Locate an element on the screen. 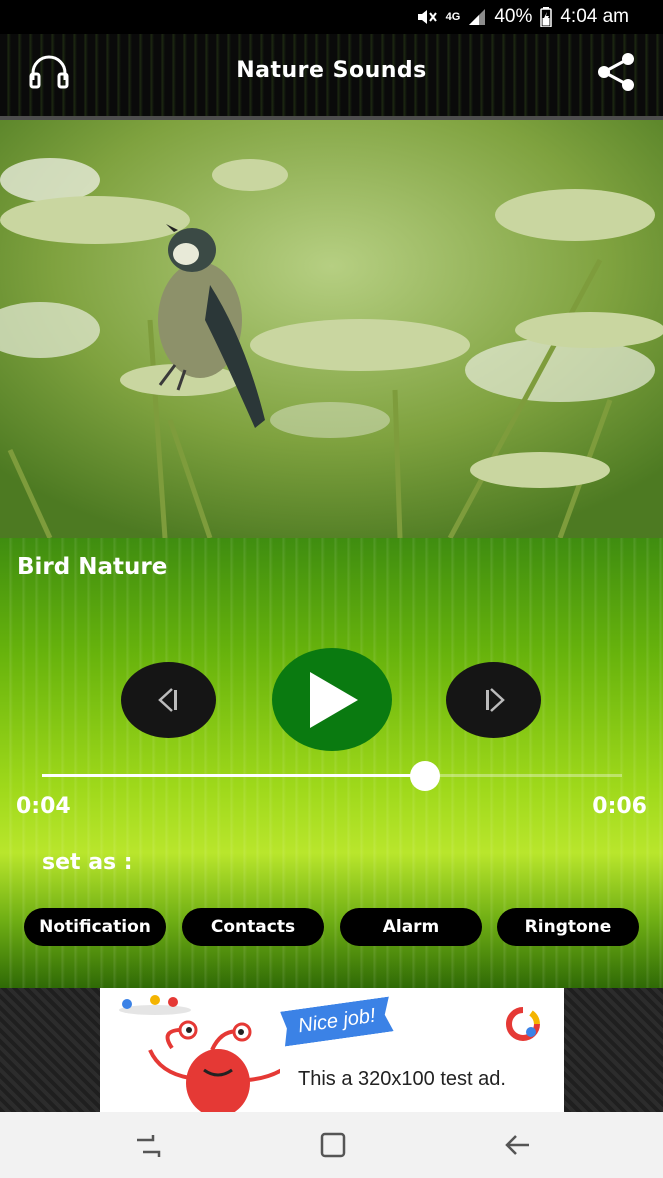 This screenshot has height=1178, width=663. set-as-contacts-button: Contacts is located at coordinates (253, 927).